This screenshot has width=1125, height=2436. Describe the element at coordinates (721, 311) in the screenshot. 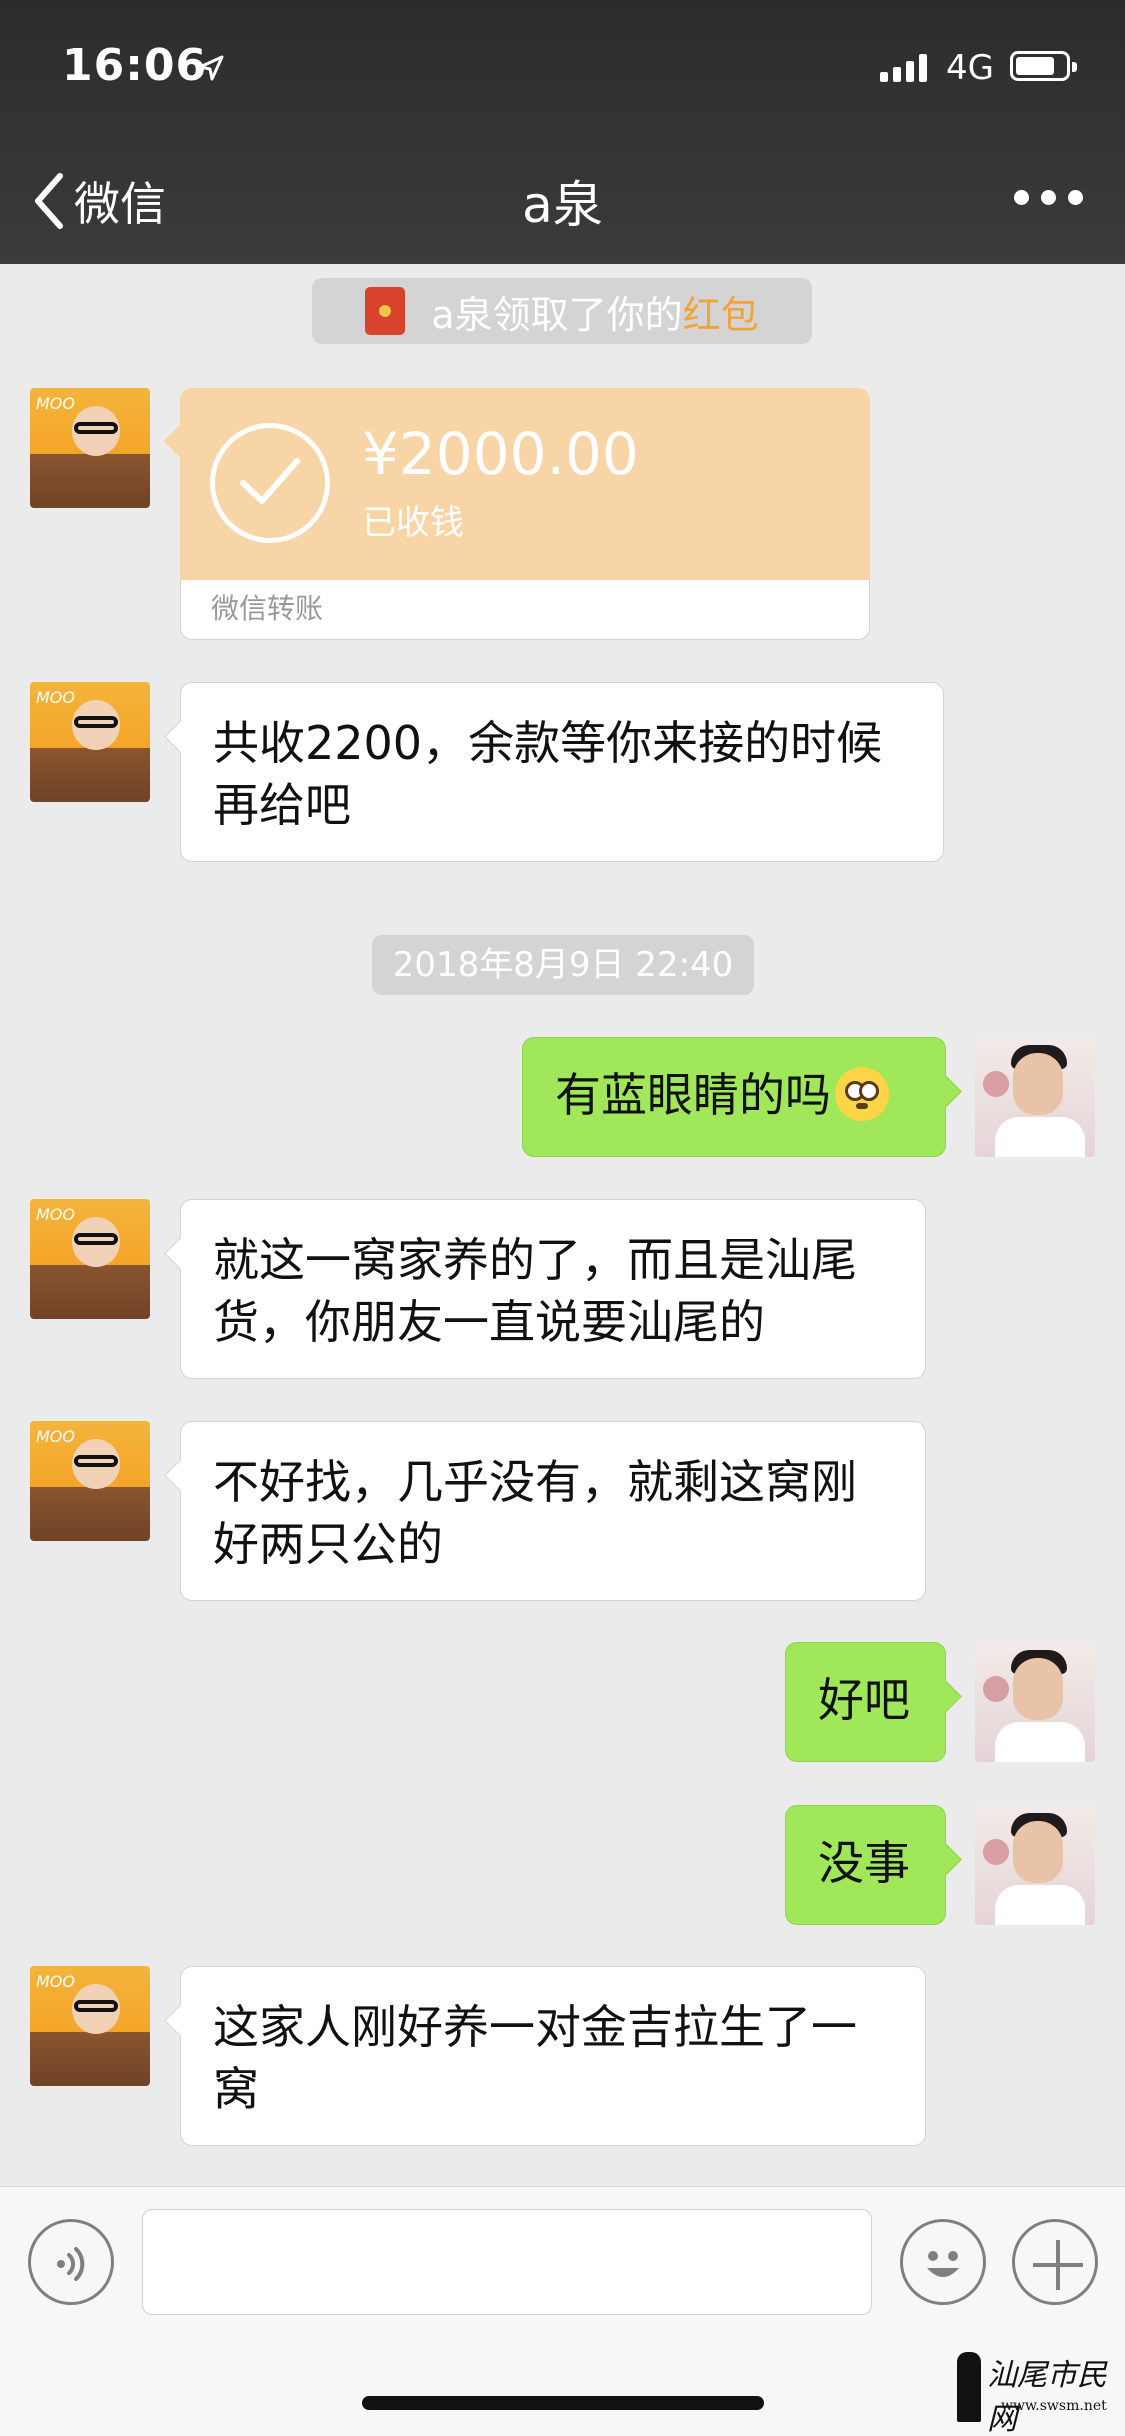

I see `red-packet-label: 红包` at that location.